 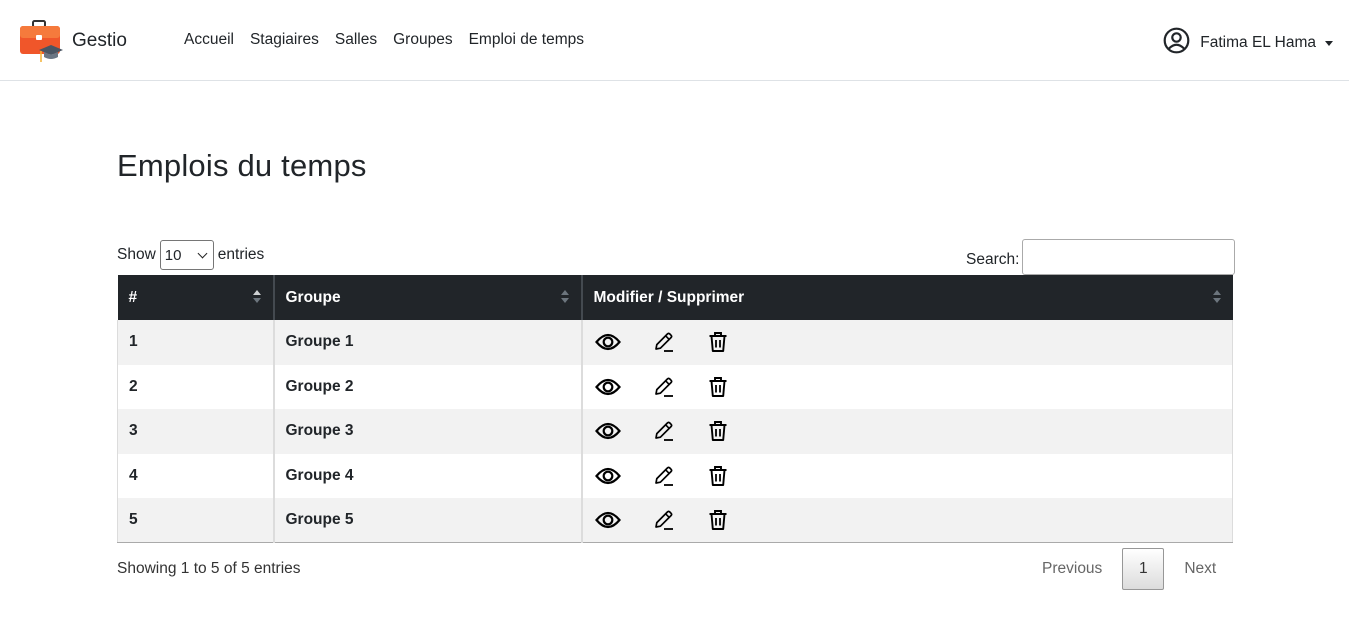 I want to click on entries-length-select: 10, so click(x=186, y=255).